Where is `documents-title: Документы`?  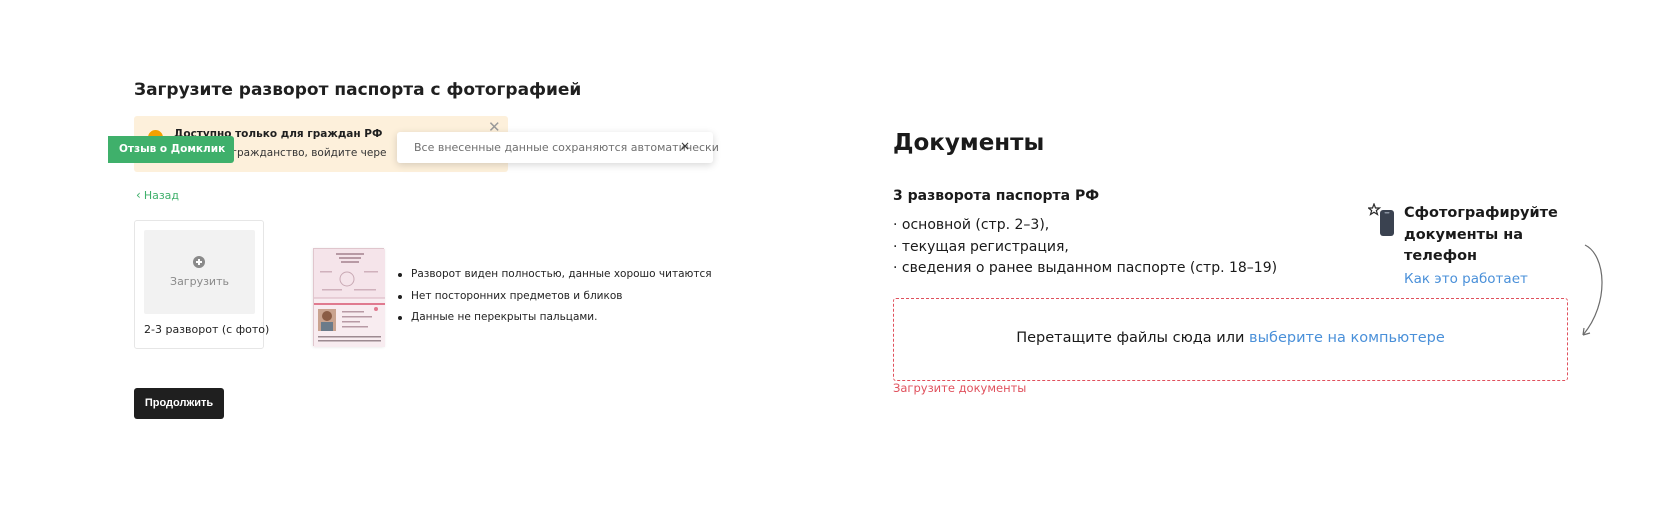
documents-title: Документы is located at coordinates (969, 143).